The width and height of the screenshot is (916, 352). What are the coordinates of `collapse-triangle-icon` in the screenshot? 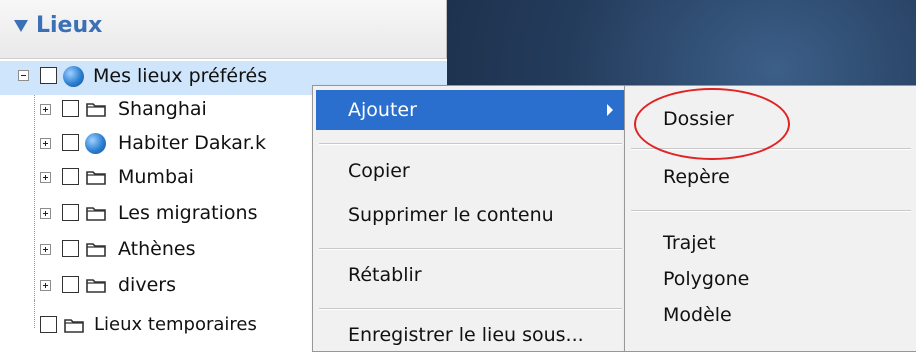 It's located at (21, 26).